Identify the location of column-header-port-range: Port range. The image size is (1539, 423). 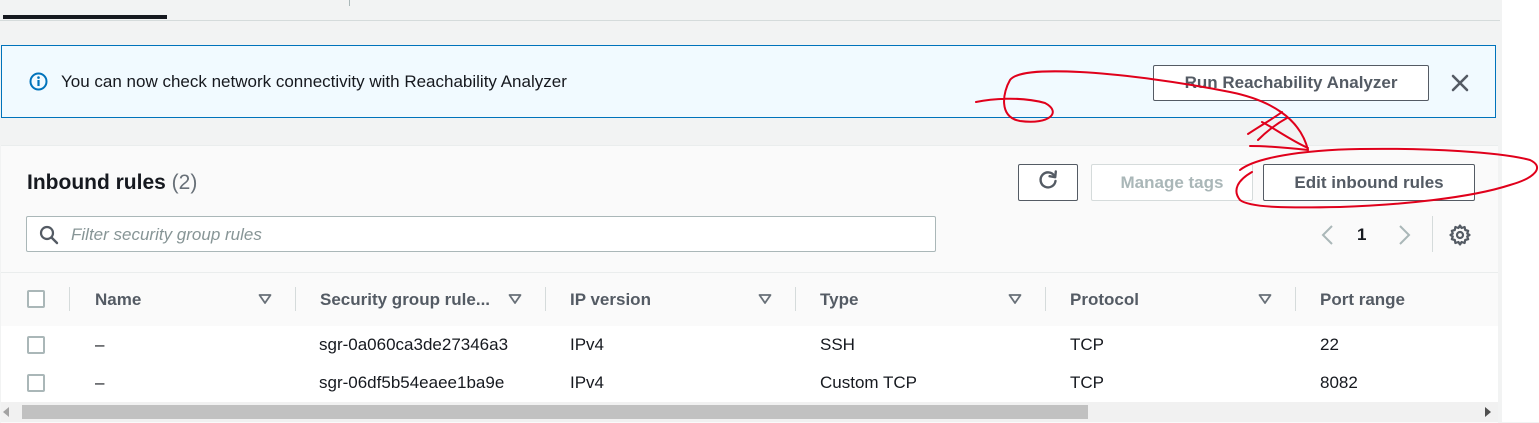
(1362, 299).